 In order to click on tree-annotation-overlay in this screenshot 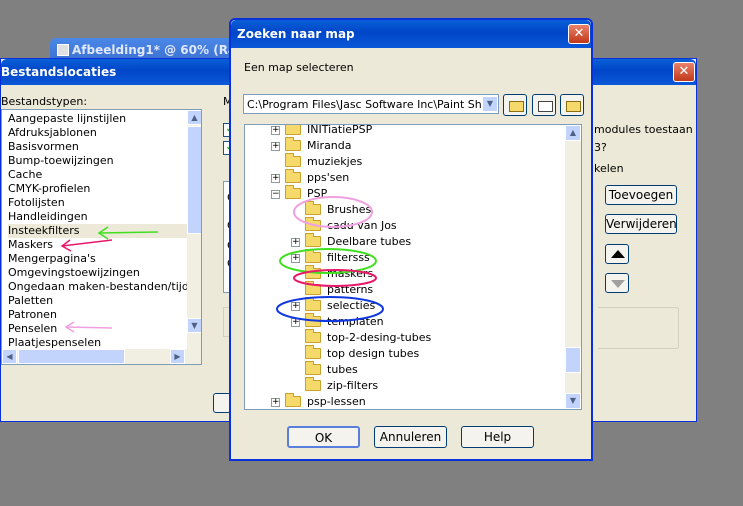, I will do `click(330, 259)`.